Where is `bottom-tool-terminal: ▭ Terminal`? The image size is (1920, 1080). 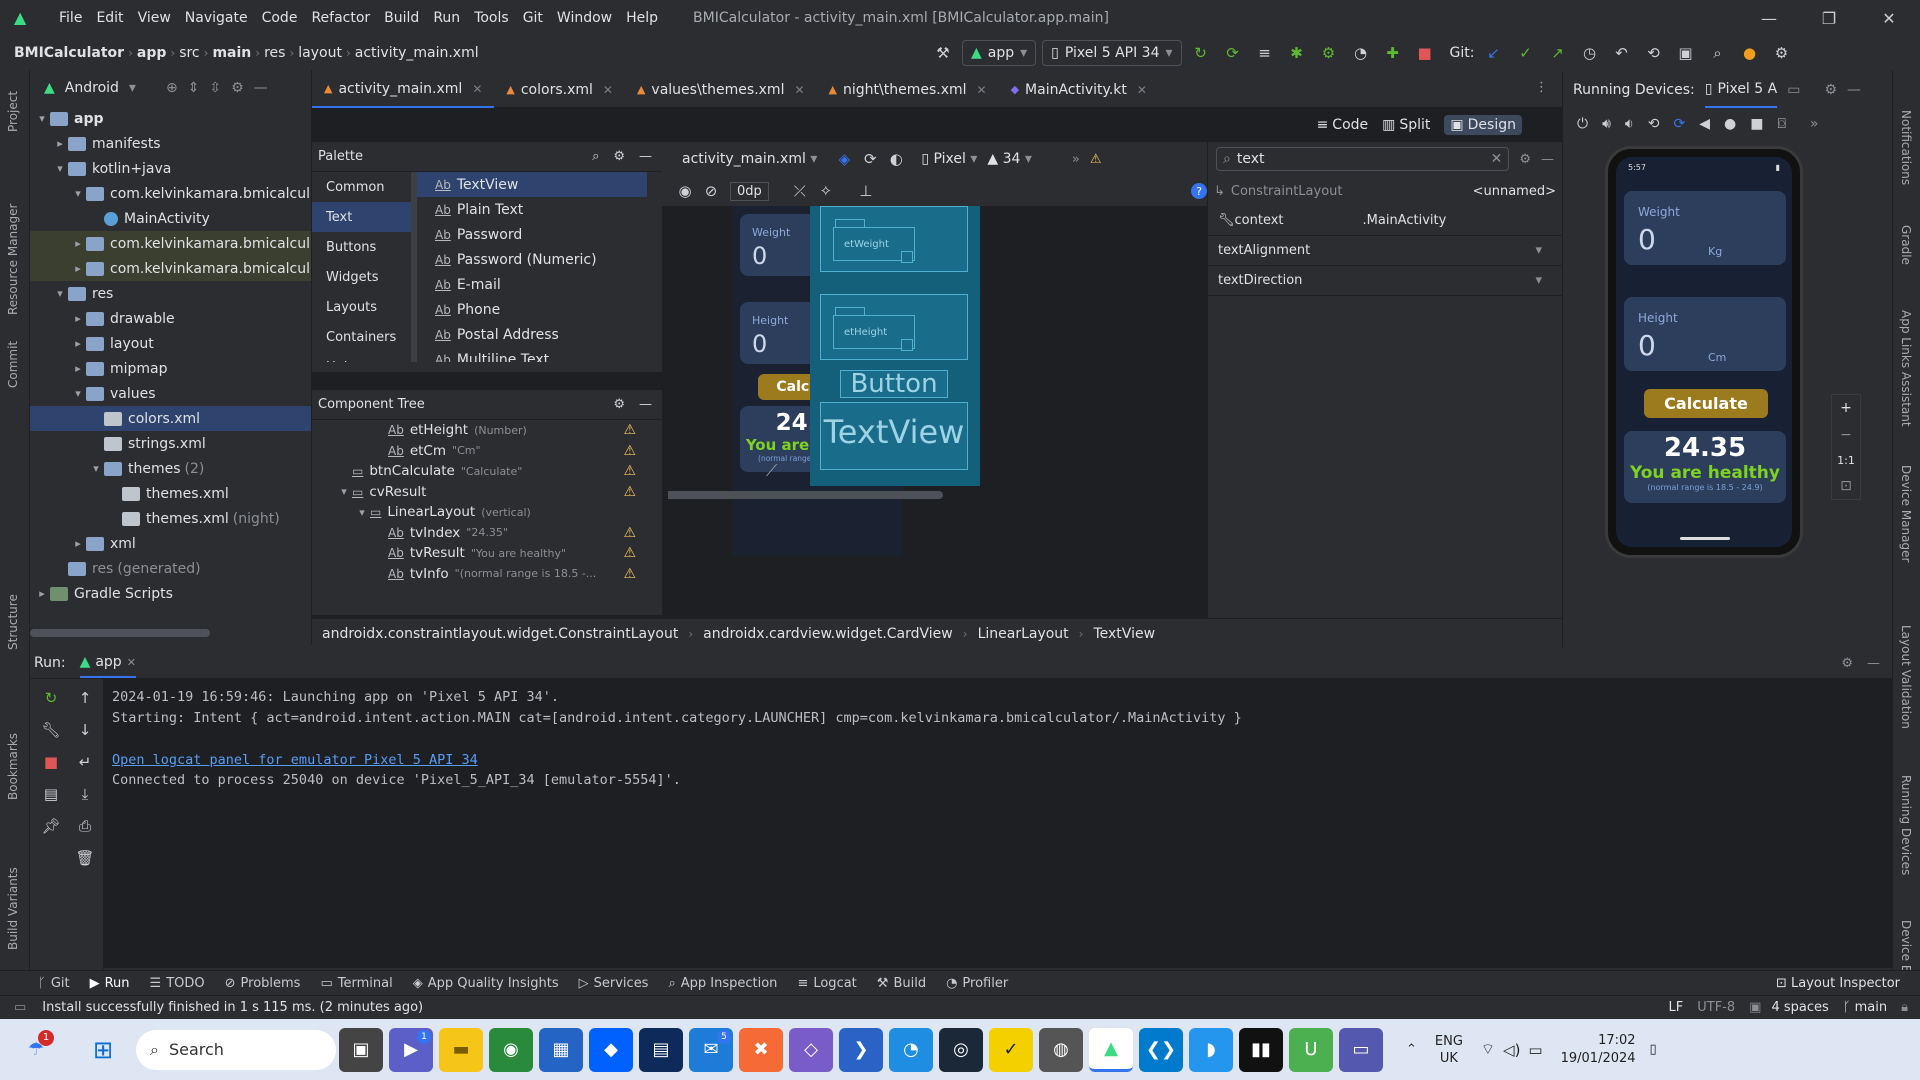
bottom-tool-terminal: ▭ Terminal is located at coordinates (356, 983).